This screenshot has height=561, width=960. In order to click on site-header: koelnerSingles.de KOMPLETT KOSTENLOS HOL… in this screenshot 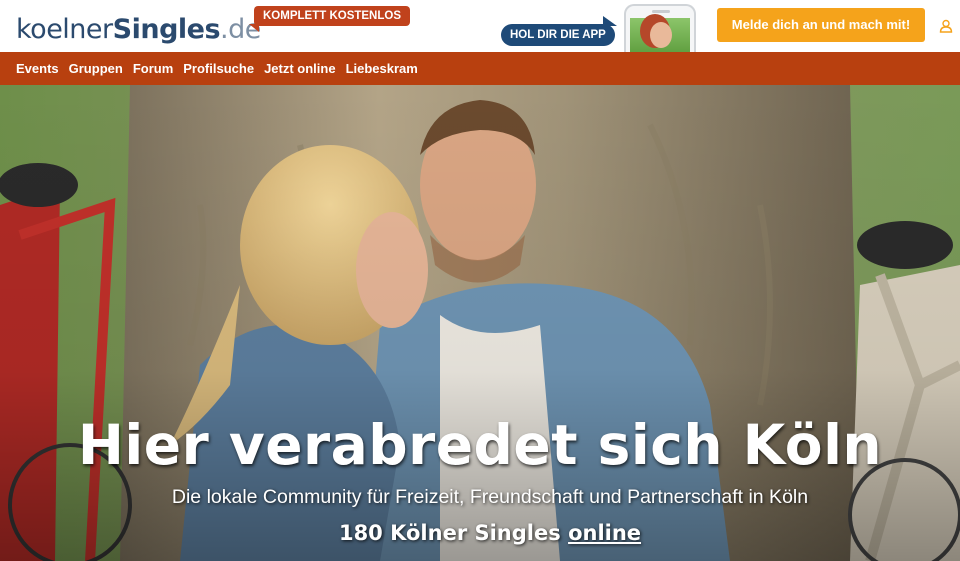, I will do `click(480, 27)`.